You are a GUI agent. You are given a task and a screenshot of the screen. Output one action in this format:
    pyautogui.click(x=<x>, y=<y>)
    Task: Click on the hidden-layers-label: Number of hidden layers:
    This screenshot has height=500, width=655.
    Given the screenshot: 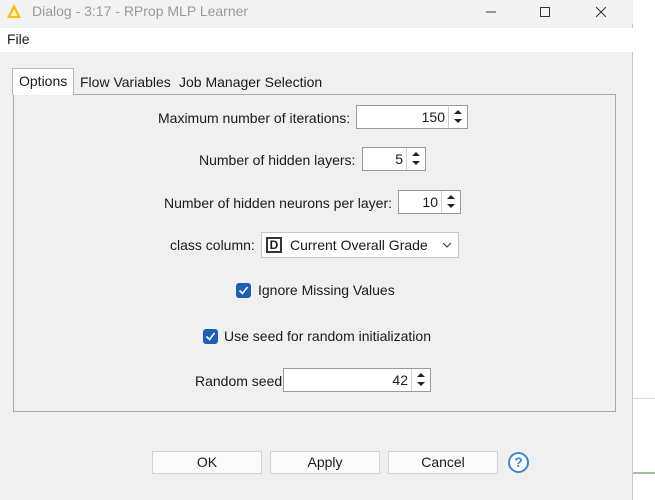 What is the action you would take?
    pyautogui.click(x=277, y=160)
    